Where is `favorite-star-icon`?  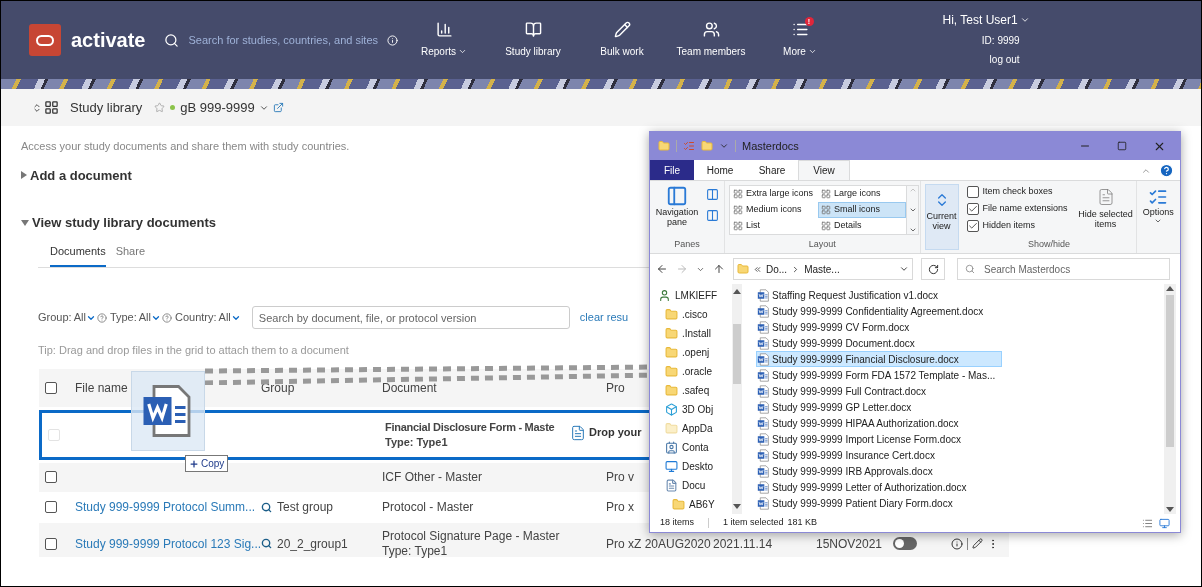
favorite-star-icon is located at coordinates (160, 107).